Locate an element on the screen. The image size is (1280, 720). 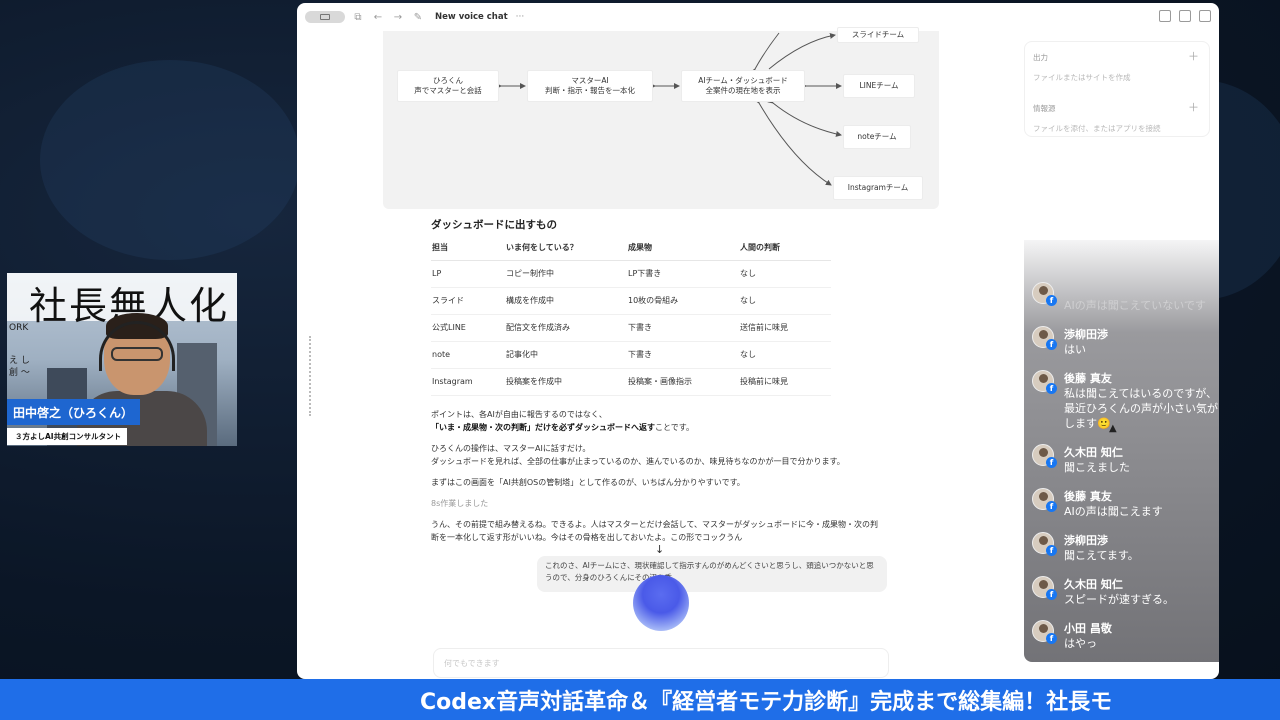
forward-arrow-icon: → is located at coordinates (398, 17).